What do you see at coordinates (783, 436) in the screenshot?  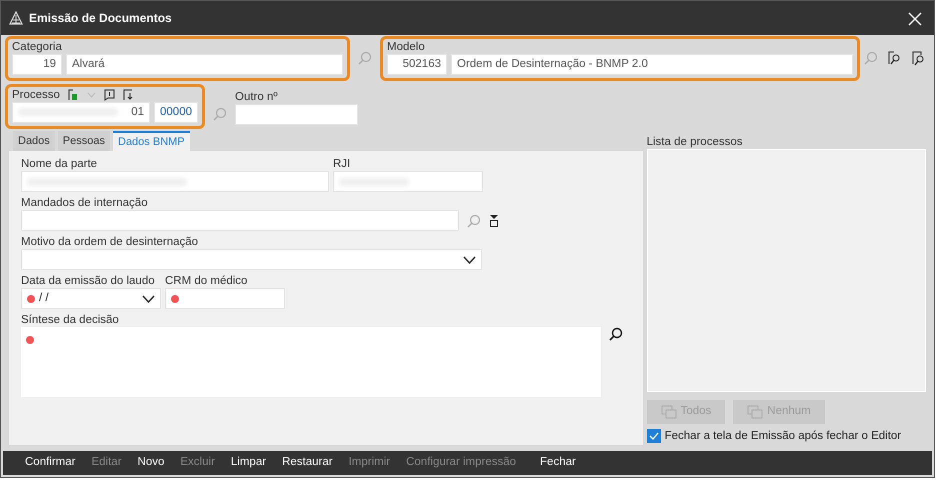 I see `checkbox-label: Fechar a tela de Emissão após fechar o Editor` at bounding box center [783, 436].